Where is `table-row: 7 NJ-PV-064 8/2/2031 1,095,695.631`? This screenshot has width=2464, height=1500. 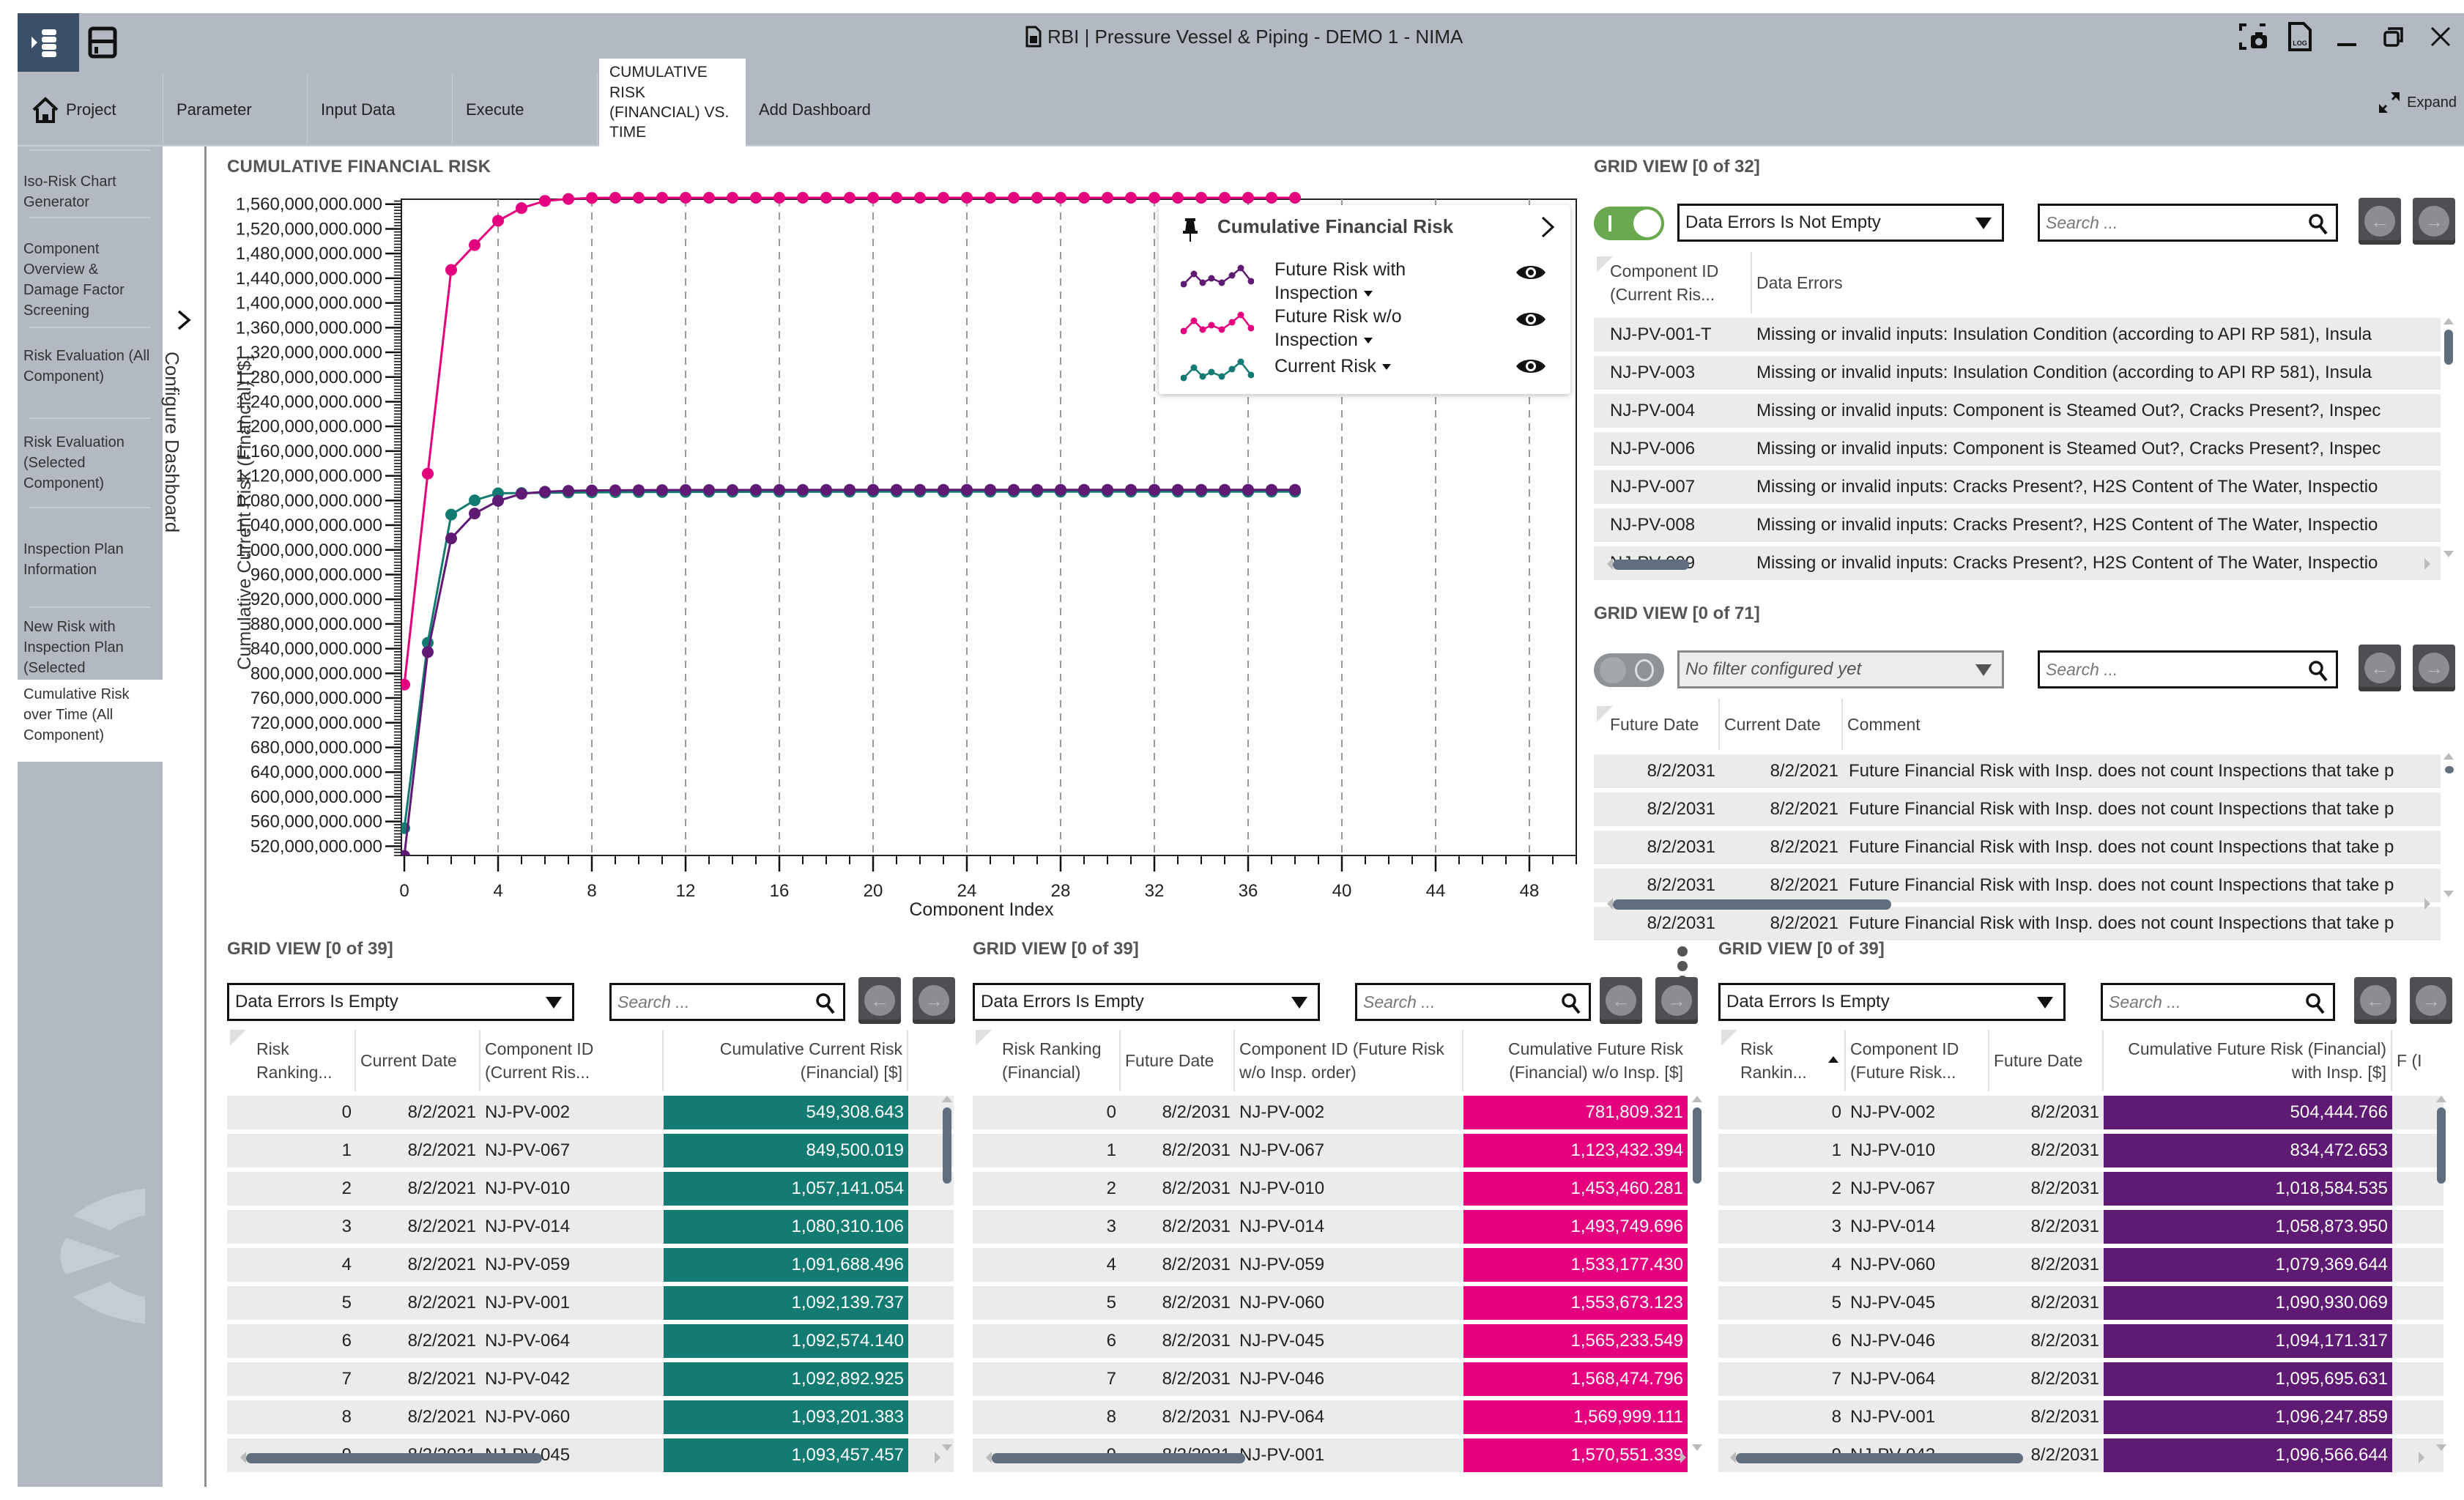 table-row: 7 NJ-PV-064 8/2/2031 1,095,695.631 is located at coordinates (2080, 1379).